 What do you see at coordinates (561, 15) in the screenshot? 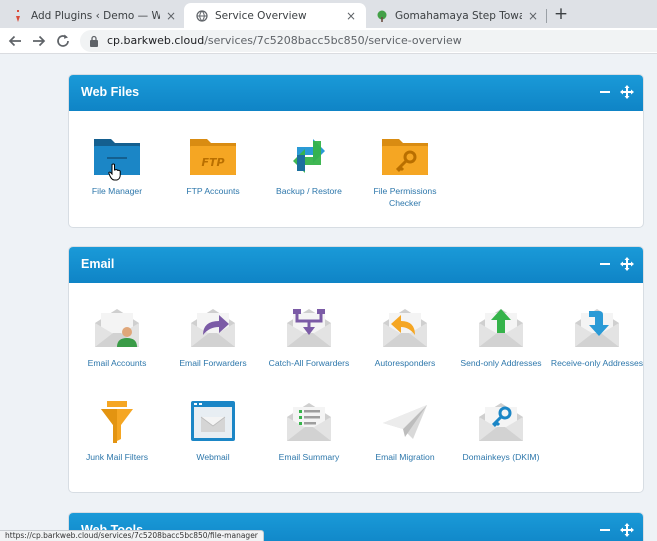
I see `new-tab-button: +` at bounding box center [561, 15].